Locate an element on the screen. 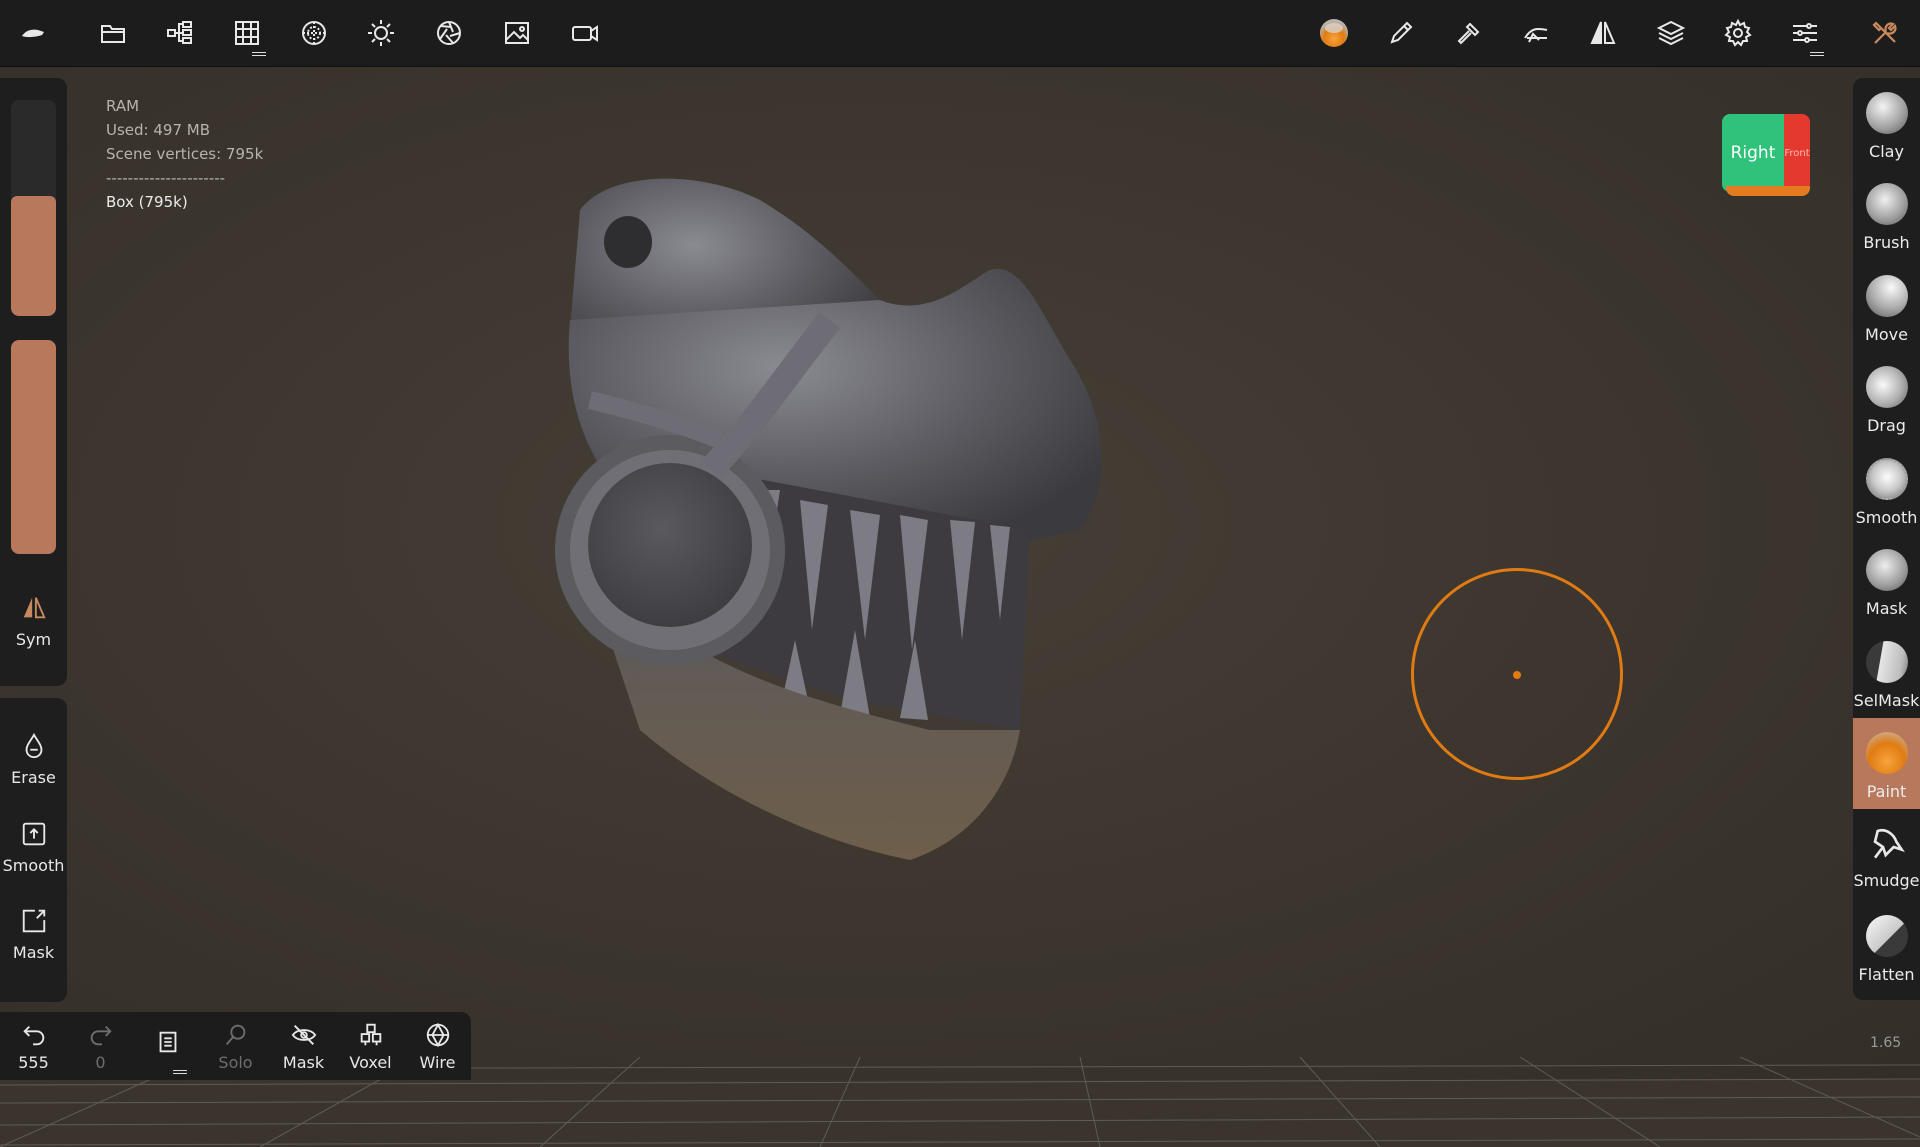 The height and width of the screenshot is (1147, 1920). voxel-label: Voxel is located at coordinates (370, 1062).